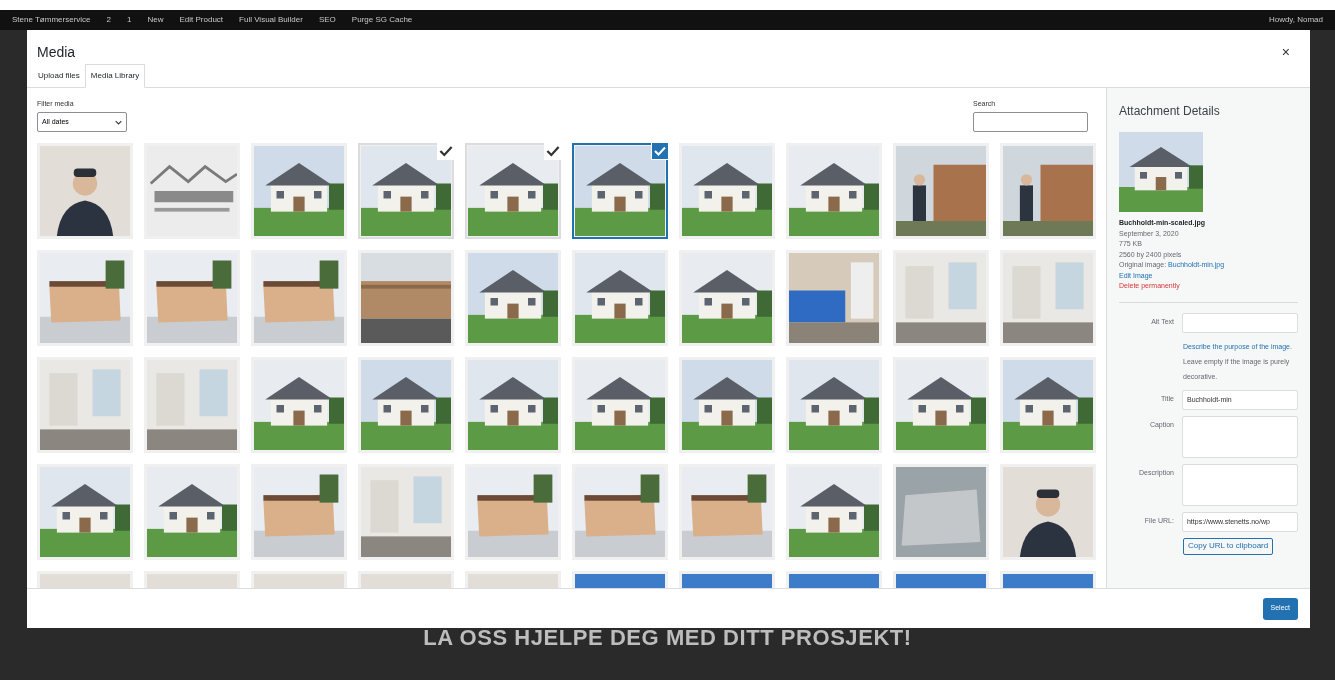 Image resolution: width=1335 pixels, height=680 pixels. I want to click on copy-url-button: Copy URL to clipboard, so click(1228, 546).